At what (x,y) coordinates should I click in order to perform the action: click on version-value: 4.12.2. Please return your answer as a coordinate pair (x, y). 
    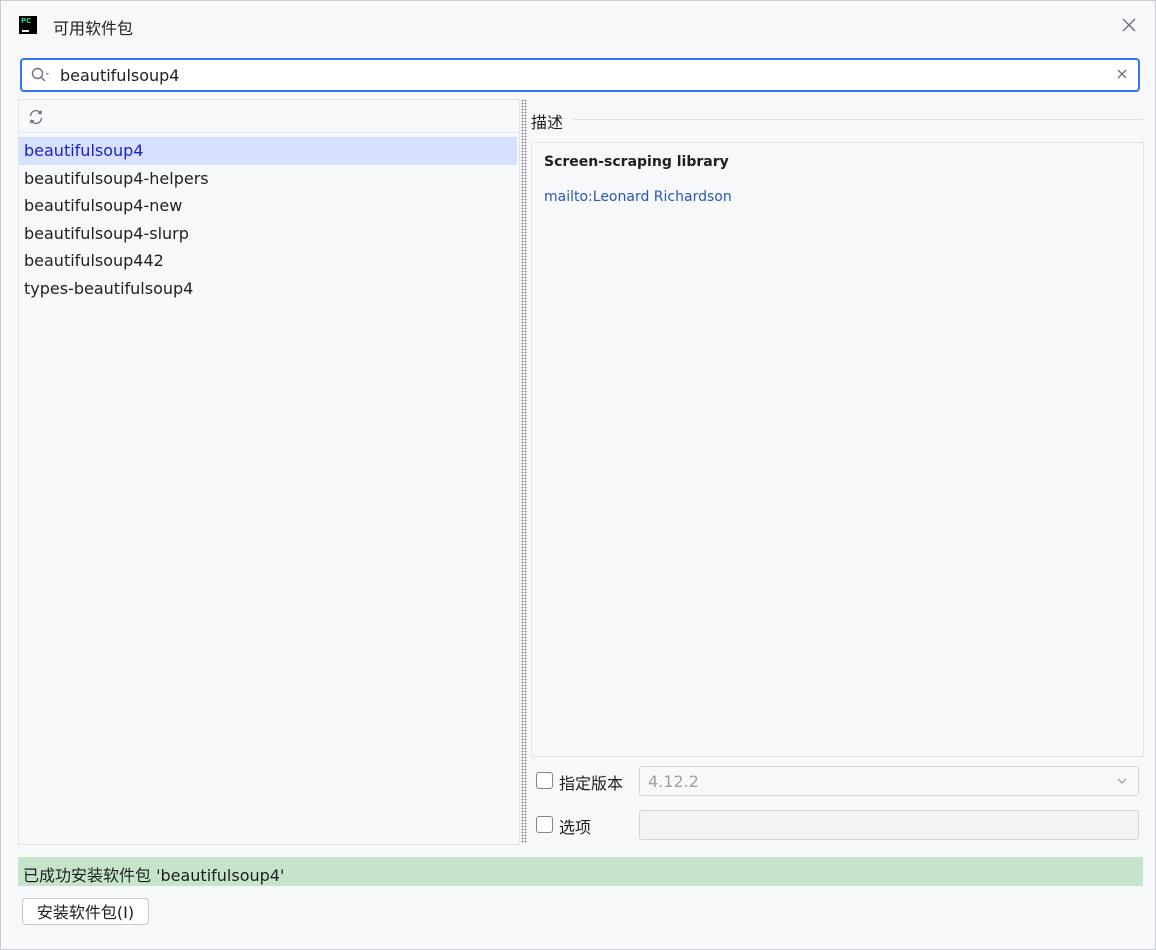
    Looking at the image, I should click on (673, 781).